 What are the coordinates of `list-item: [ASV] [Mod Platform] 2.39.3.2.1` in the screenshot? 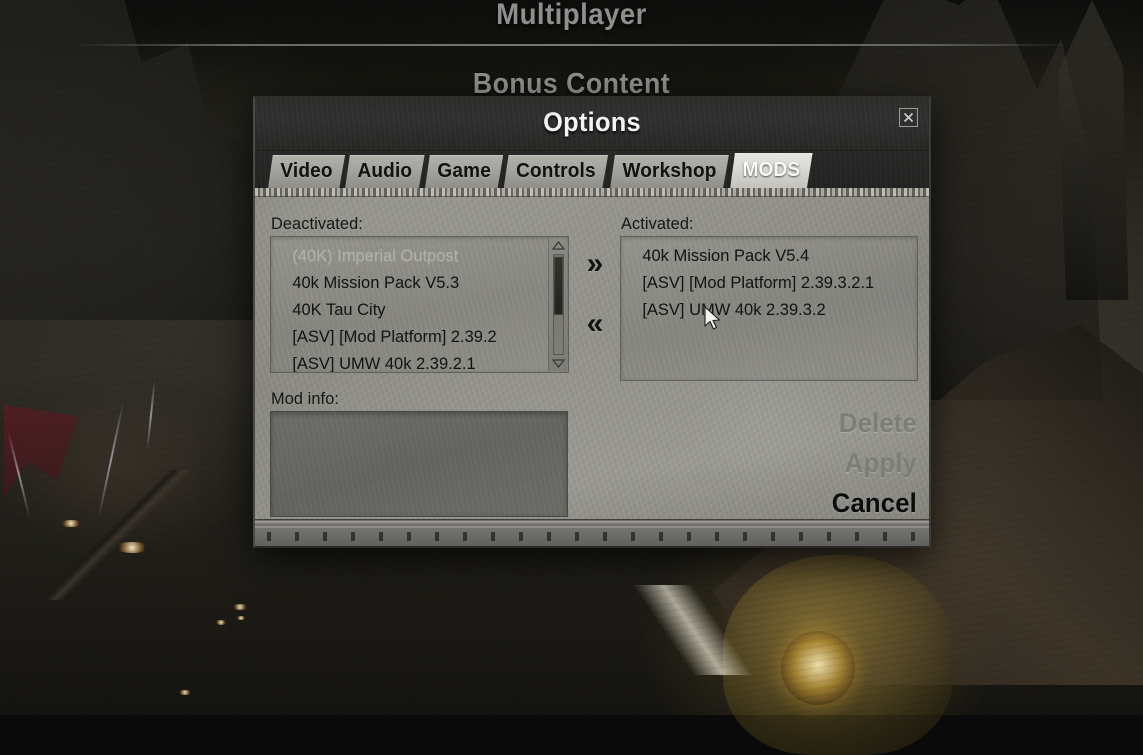 It's located at (764, 282).